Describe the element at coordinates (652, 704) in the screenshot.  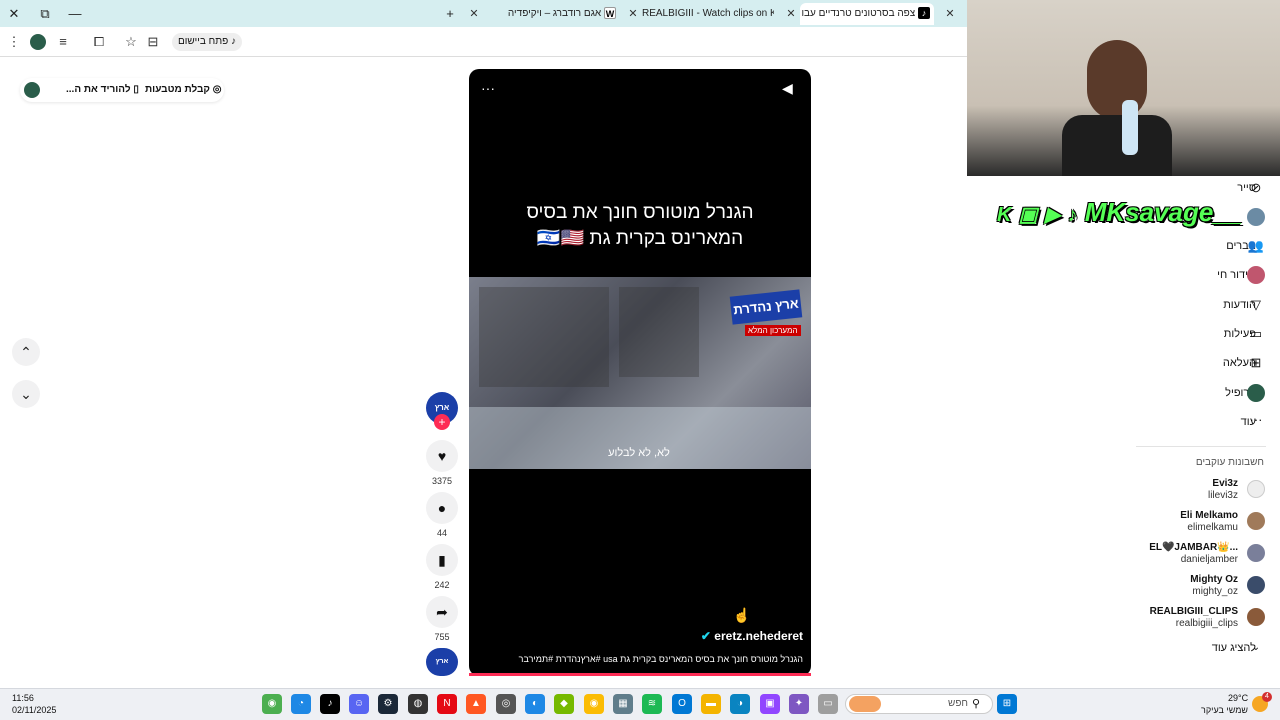
I see `spotify-icon: ≋` at that location.